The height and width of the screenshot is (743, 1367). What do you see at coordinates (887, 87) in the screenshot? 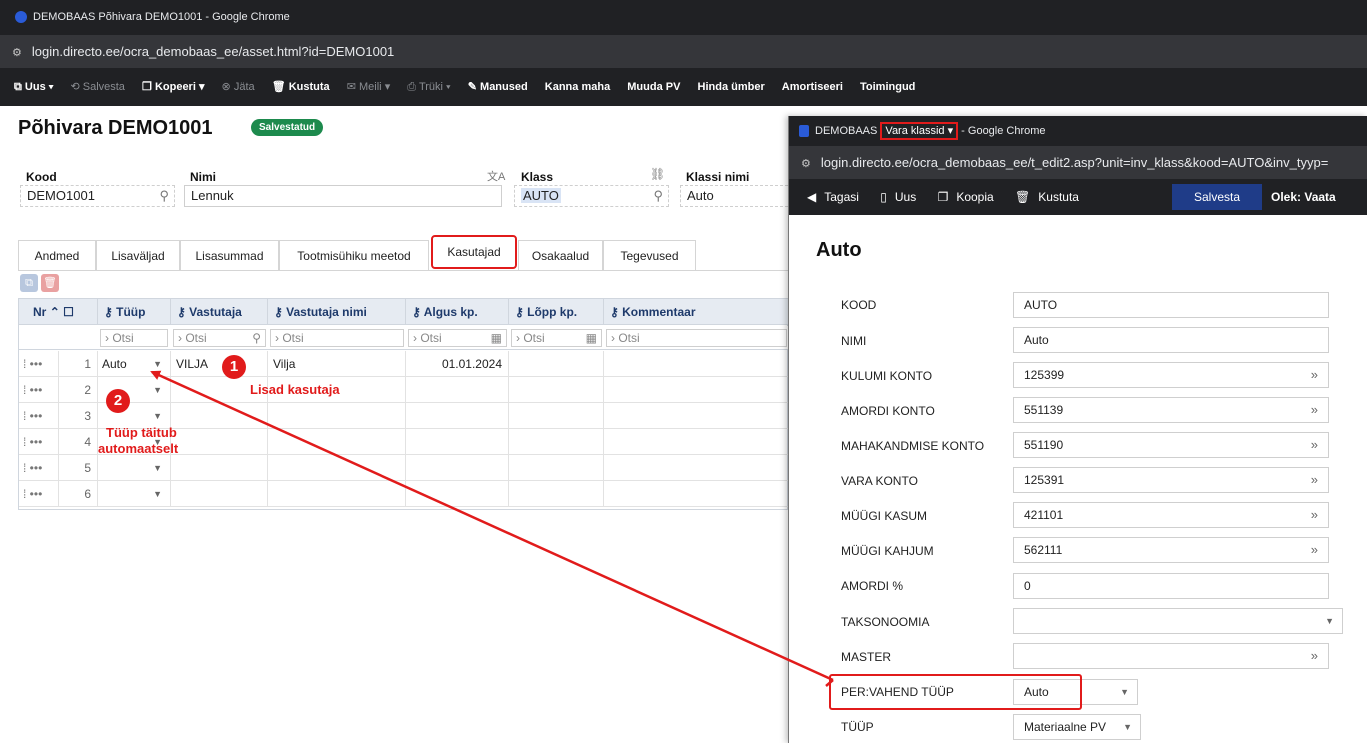
I see `toimingud-button: Toimingud` at bounding box center [887, 87].